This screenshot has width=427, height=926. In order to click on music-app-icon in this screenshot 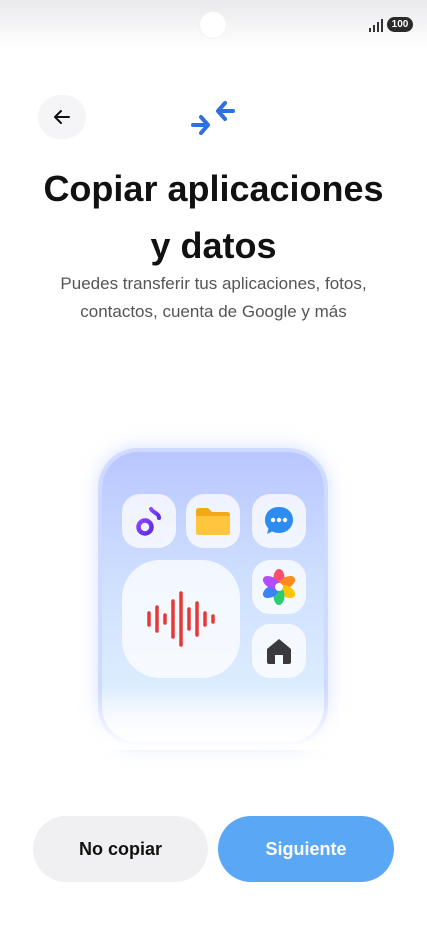, I will do `click(149, 521)`.